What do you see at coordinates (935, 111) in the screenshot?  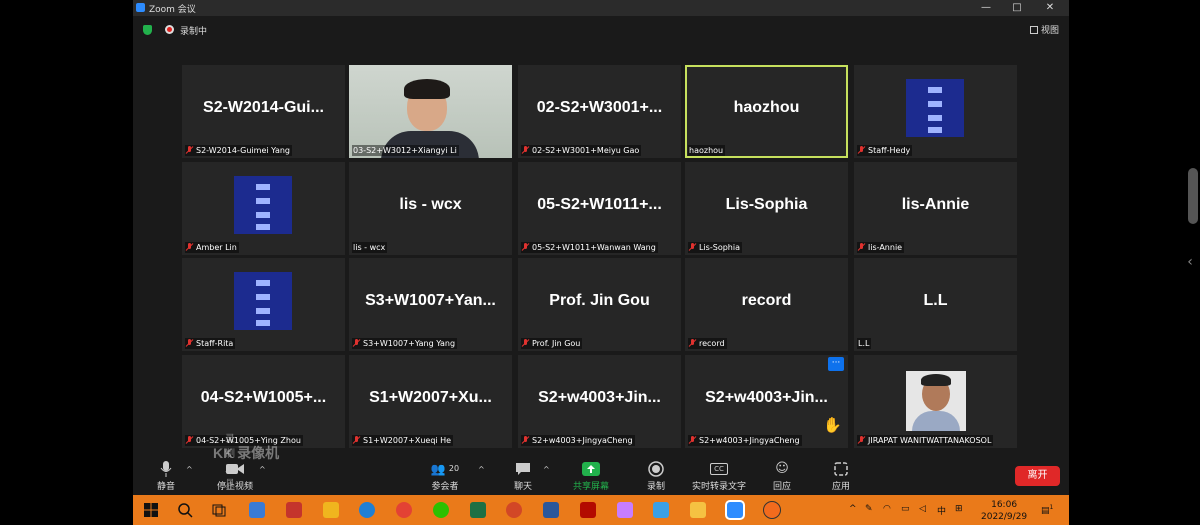 I see `participant-tile: Staff-Hedy` at bounding box center [935, 111].